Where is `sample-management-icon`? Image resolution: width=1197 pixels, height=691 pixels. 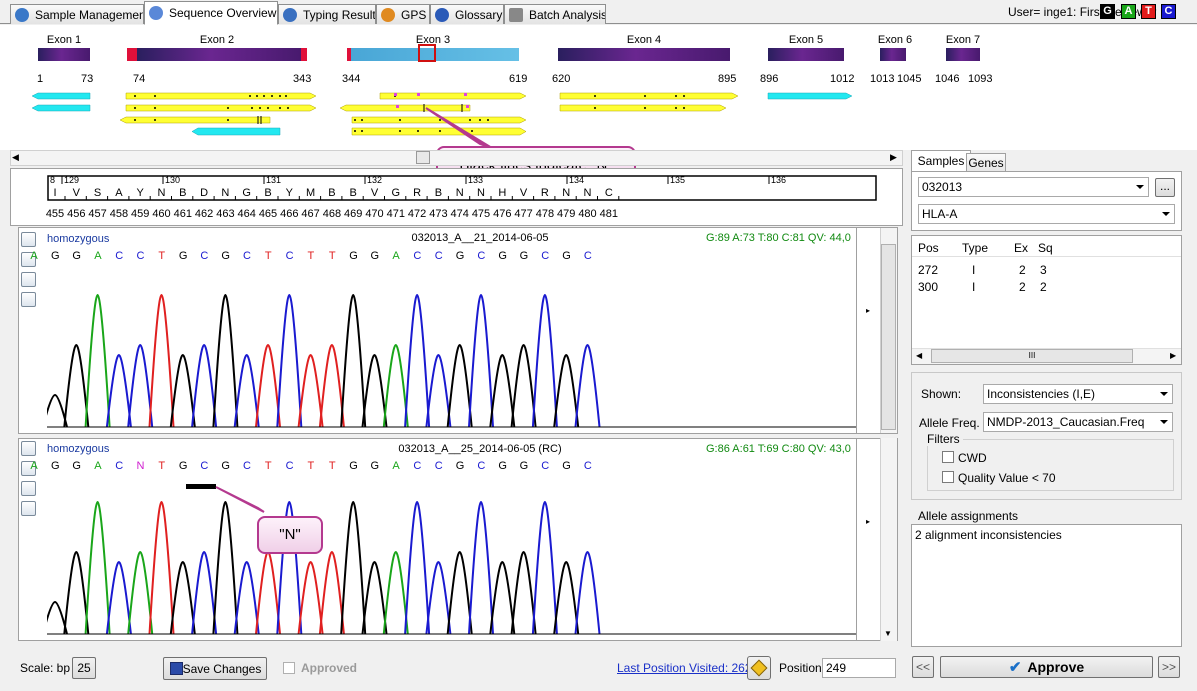 sample-management-icon is located at coordinates (22, 14).